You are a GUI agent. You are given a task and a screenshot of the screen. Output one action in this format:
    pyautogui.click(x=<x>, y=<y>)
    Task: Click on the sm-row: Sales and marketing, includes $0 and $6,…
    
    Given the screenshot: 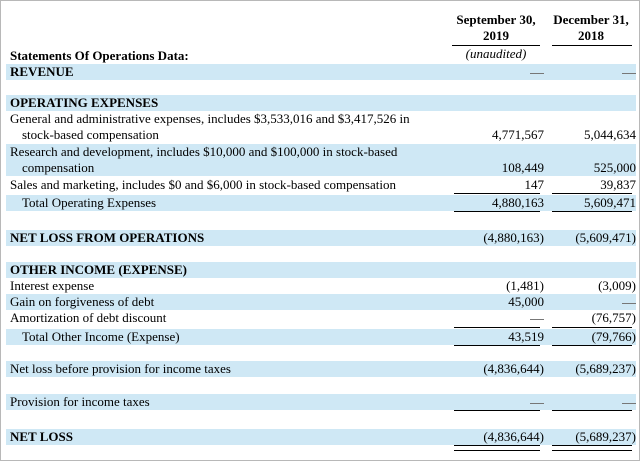 What is the action you would take?
    pyautogui.click(x=321, y=185)
    